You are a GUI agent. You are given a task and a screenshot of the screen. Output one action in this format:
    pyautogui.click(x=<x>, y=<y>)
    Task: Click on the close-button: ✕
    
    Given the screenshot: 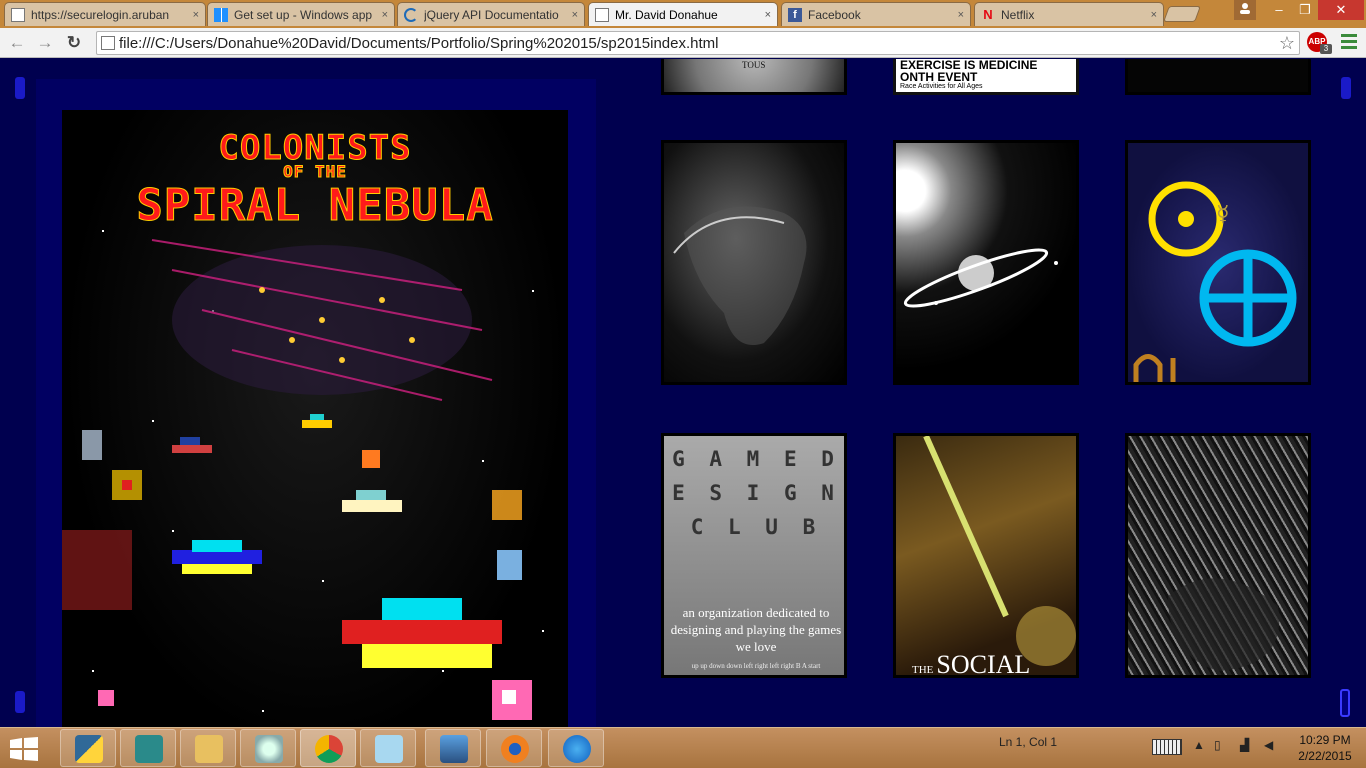 What is the action you would take?
    pyautogui.click(x=1341, y=10)
    